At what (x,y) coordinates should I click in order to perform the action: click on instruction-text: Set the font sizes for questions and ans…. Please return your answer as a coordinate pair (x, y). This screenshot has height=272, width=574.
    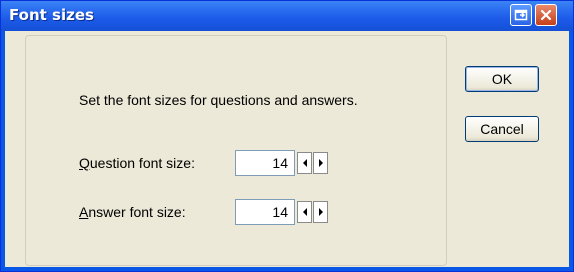
    Looking at the image, I should click on (218, 100).